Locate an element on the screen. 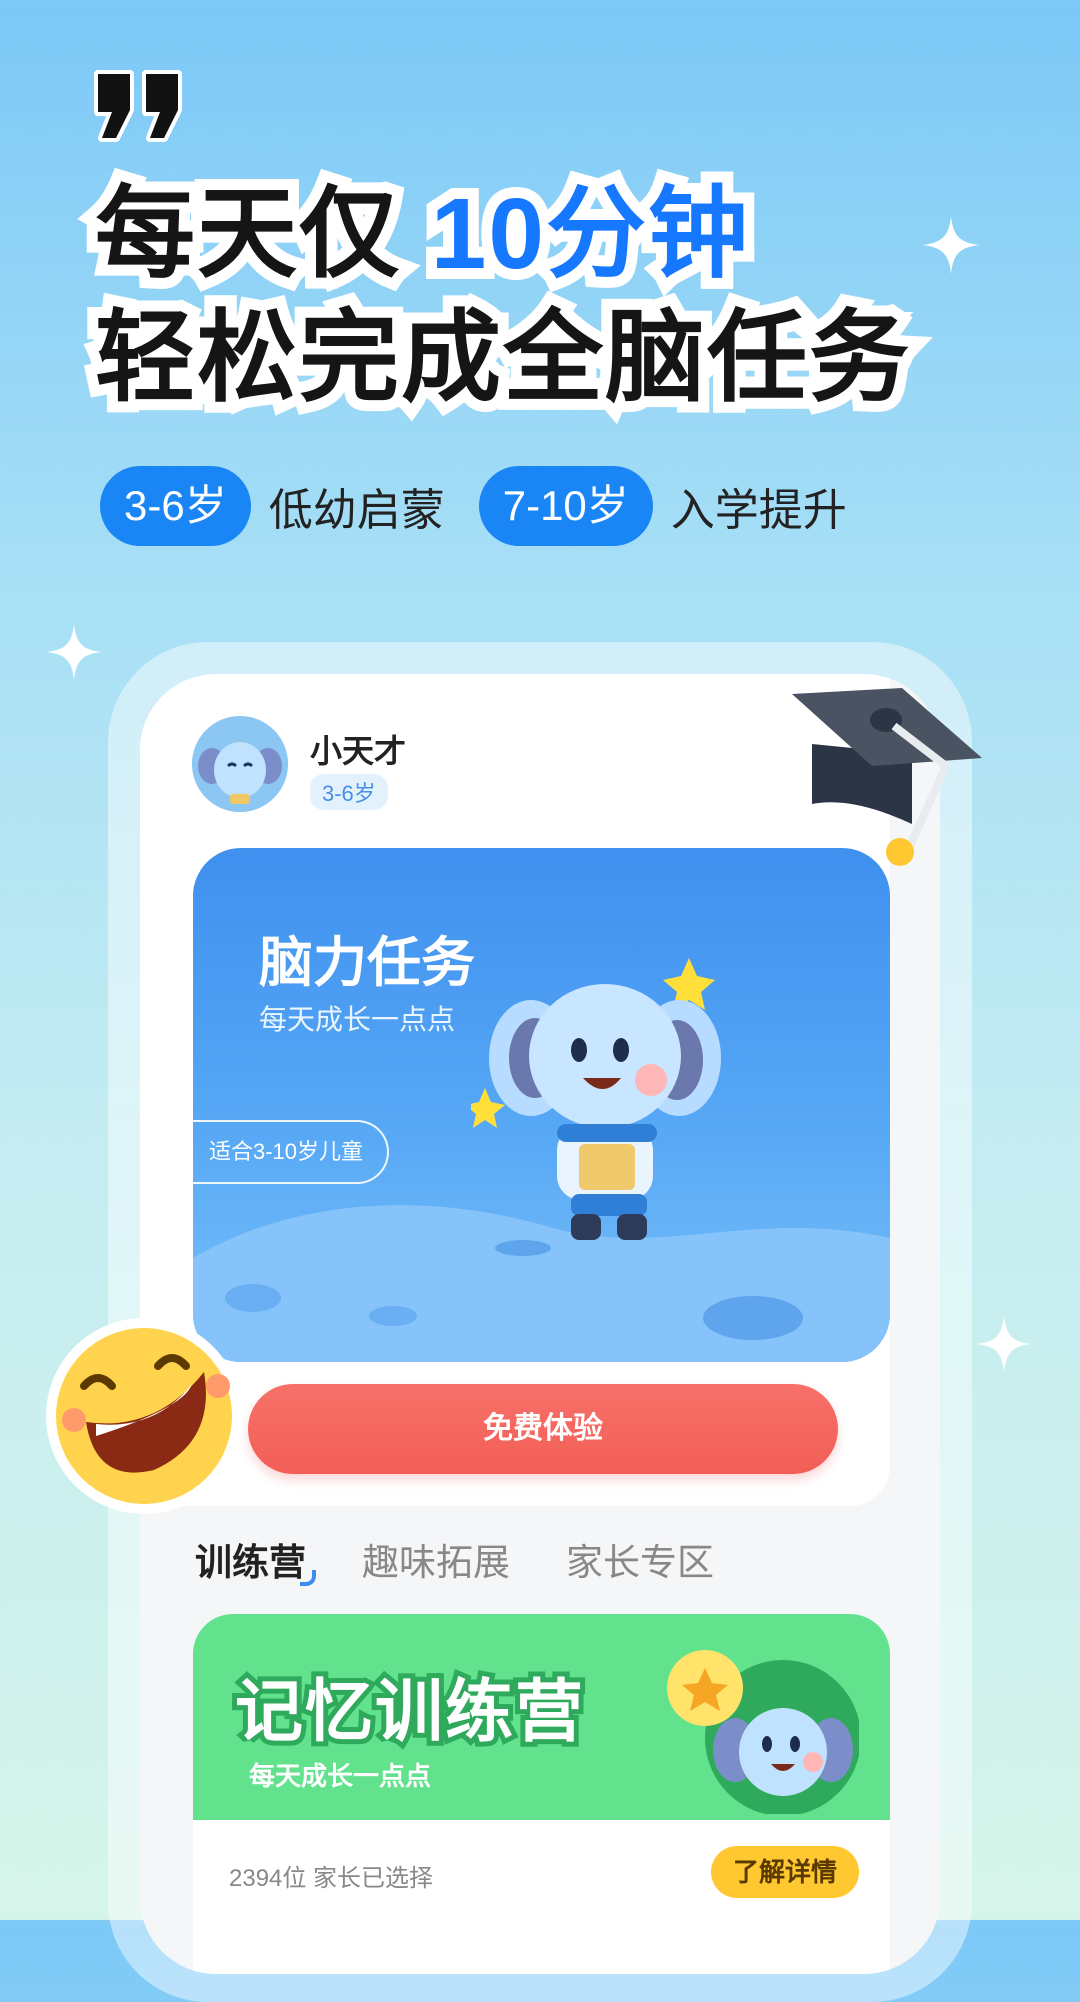  camp-title: 记忆训练营 is located at coordinates (409, 1712).